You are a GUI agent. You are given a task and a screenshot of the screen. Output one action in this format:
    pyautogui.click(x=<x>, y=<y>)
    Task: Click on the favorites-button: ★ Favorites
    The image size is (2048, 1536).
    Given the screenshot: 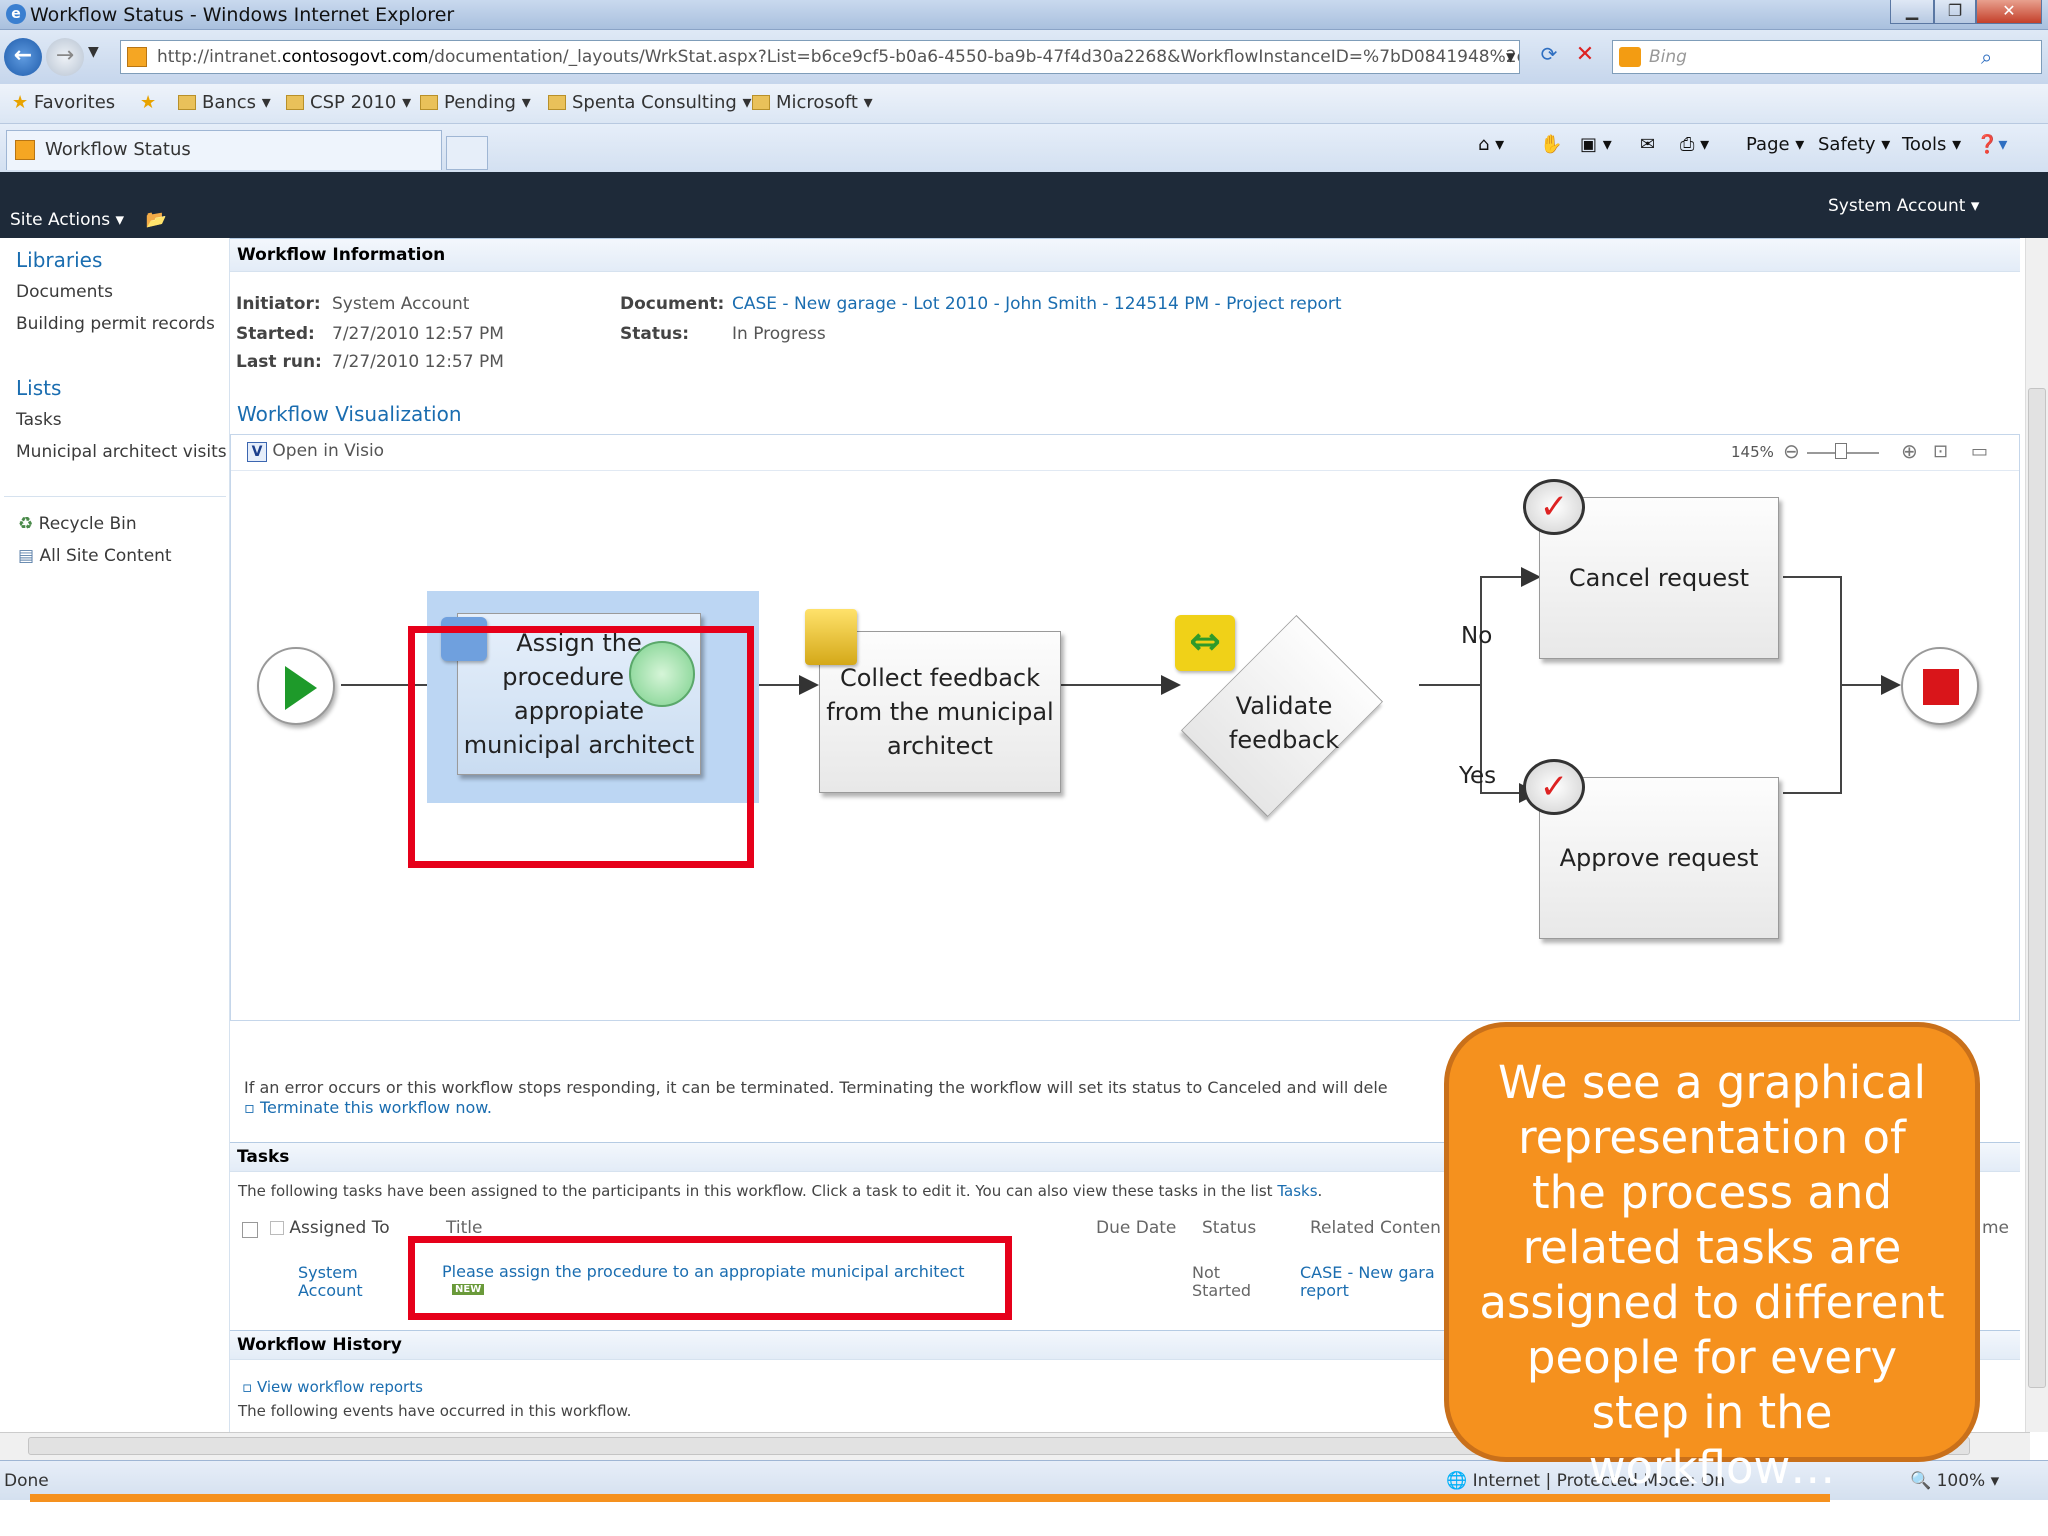 What is the action you would take?
    pyautogui.click(x=63, y=102)
    